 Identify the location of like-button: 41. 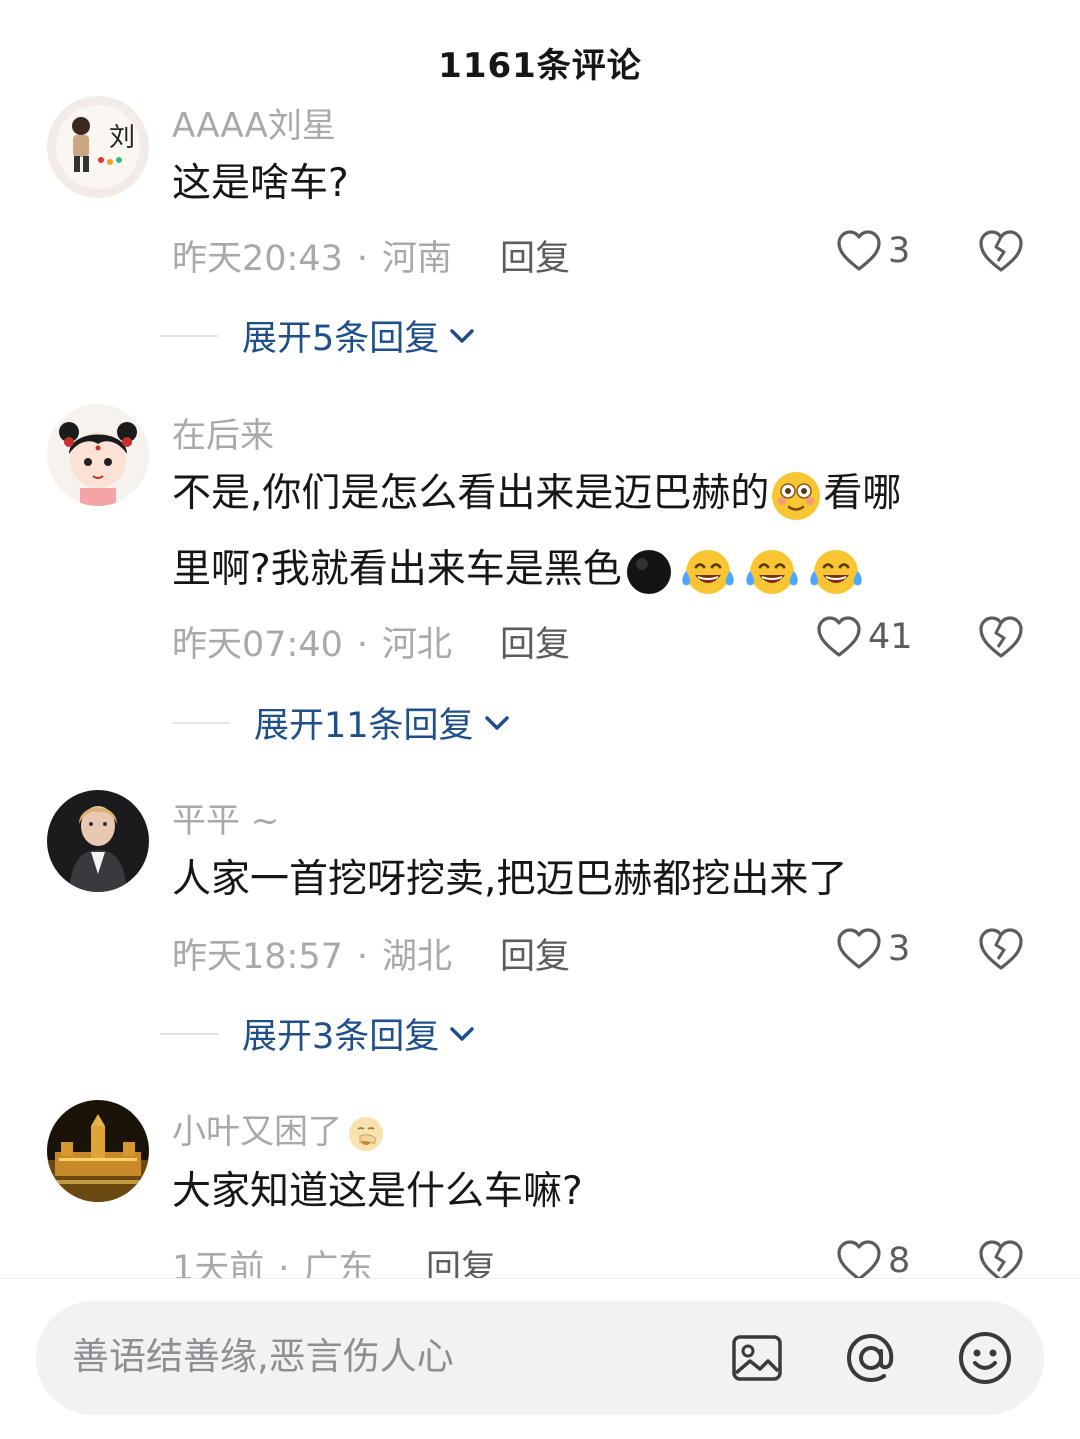
(864, 637).